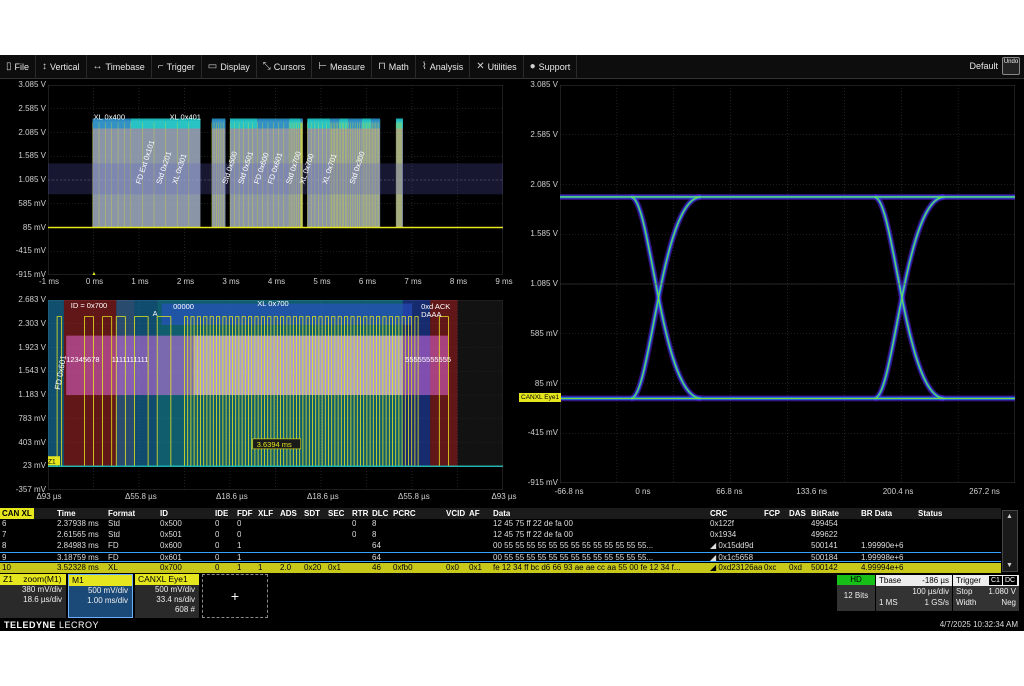  What do you see at coordinates (160, 66) in the screenshot?
I see `trigger-icon: ⌐` at bounding box center [160, 66].